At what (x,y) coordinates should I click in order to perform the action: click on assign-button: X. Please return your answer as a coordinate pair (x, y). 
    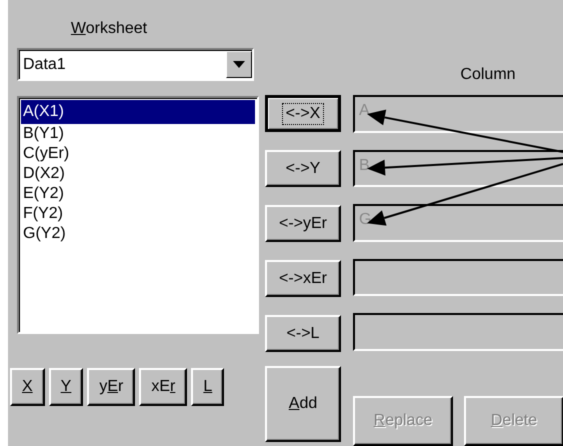
    Looking at the image, I should click on (27, 387).